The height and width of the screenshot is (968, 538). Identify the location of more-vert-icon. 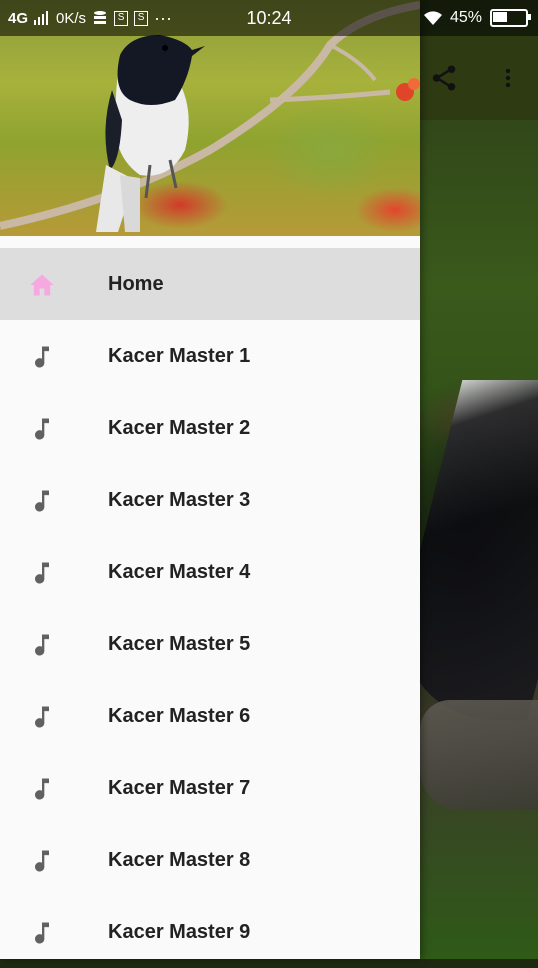
(508, 78).